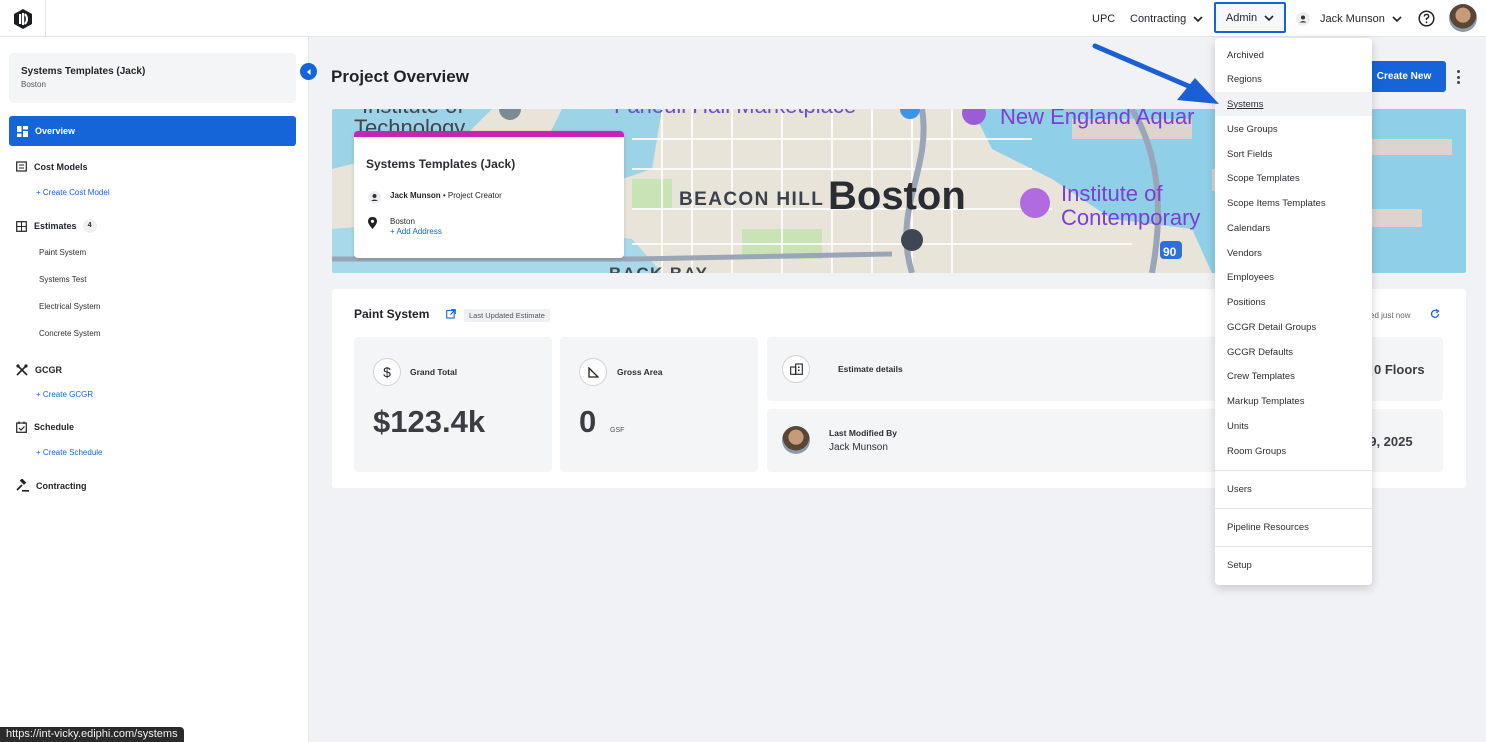  What do you see at coordinates (416, 231) in the screenshot?
I see `add-address-link: + Add Address` at bounding box center [416, 231].